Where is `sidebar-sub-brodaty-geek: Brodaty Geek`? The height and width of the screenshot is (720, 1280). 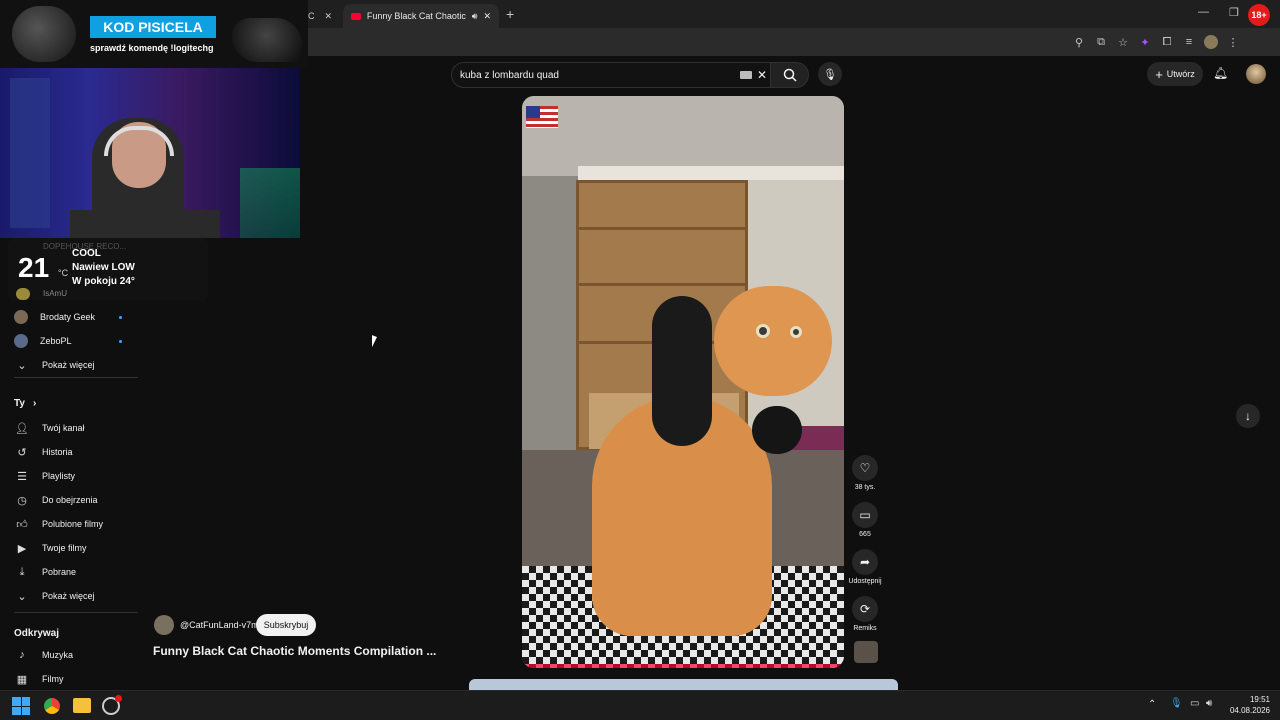 sidebar-sub-brodaty-geek: Brodaty Geek is located at coordinates (76, 317).